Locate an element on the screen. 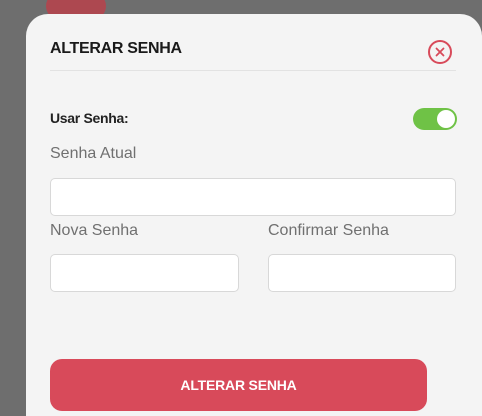 The width and height of the screenshot is (482, 416). close-button is located at coordinates (440, 52).